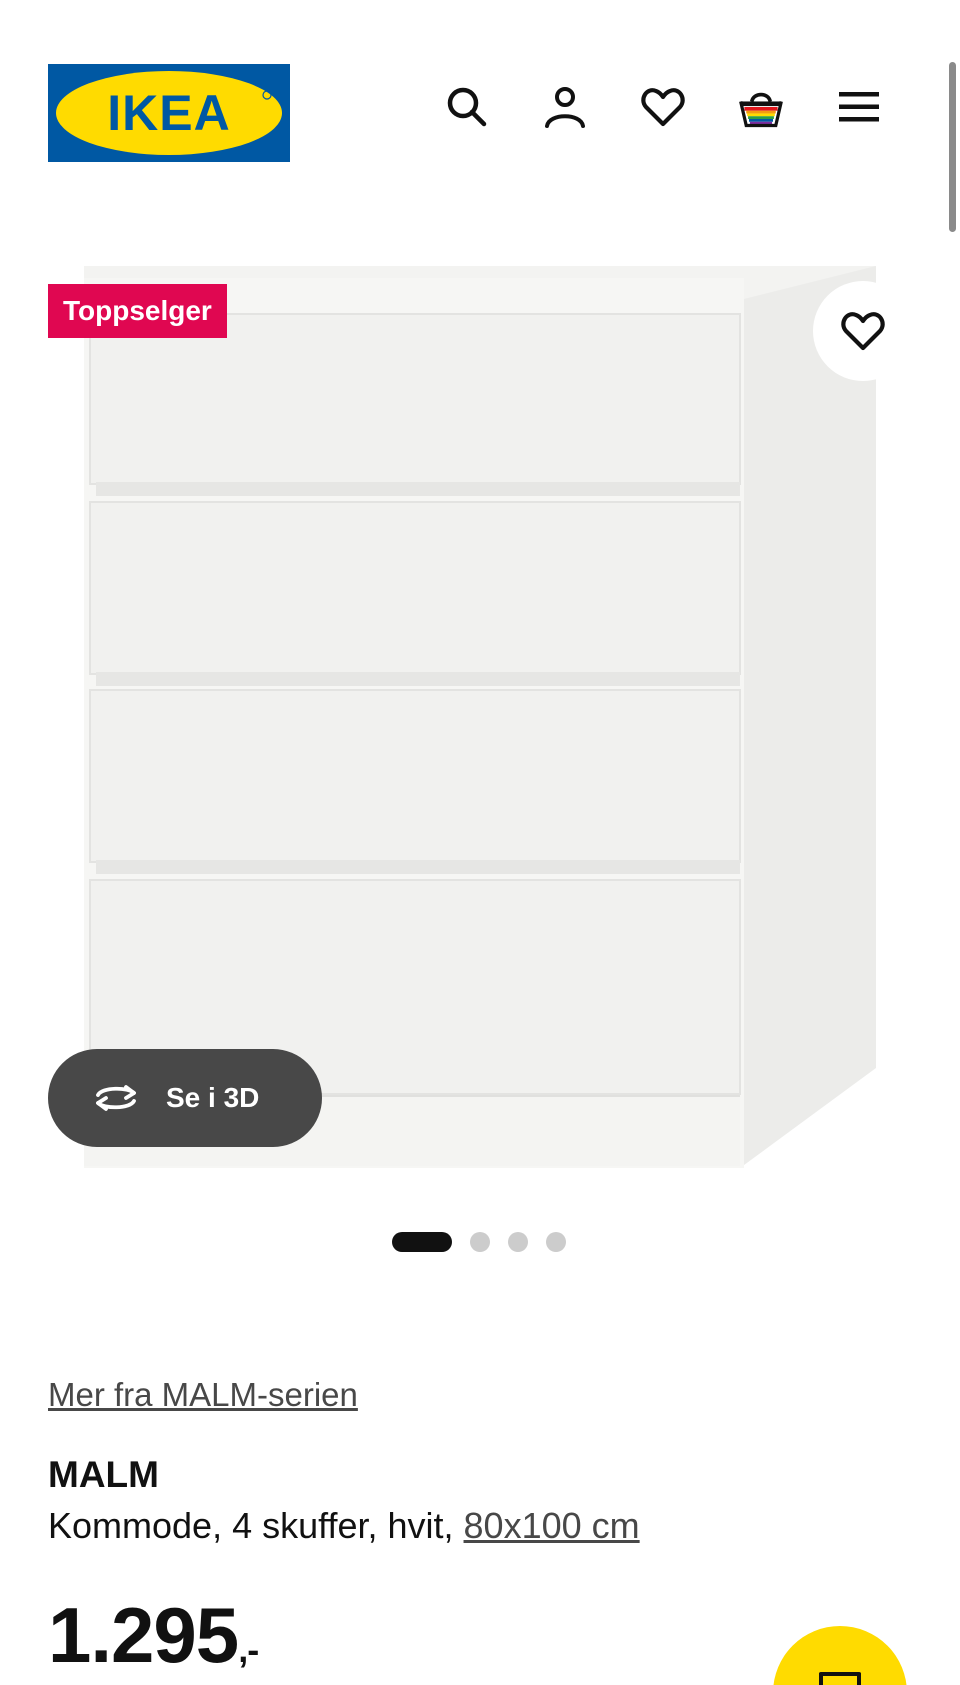 This screenshot has width=960, height=1685. Describe the element at coordinates (467, 107) in the screenshot. I see `search-icon` at that location.